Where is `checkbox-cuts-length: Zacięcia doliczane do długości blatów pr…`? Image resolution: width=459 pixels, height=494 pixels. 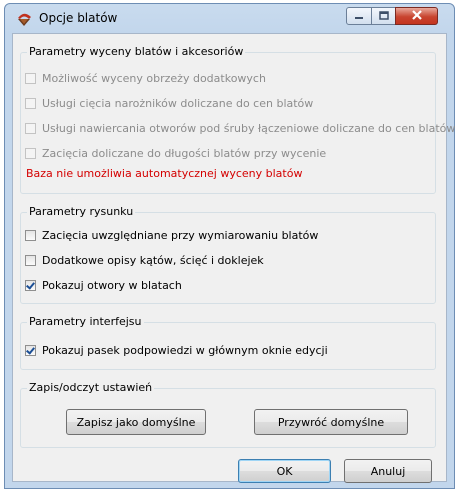 checkbox-cuts-length: Zacięcia doliczane do długości blatów pr… is located at coordinates (175, 153).